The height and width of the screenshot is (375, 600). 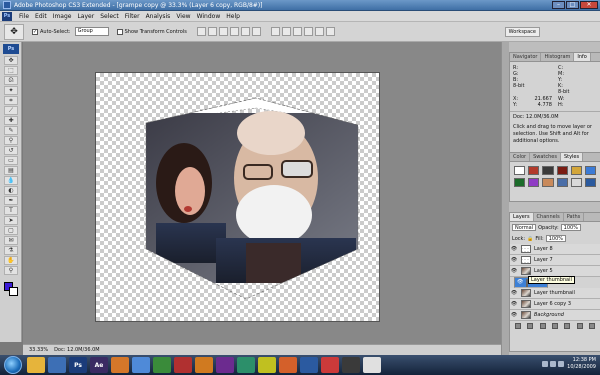 What do you see at coordinates (308, 31) in the screenshot?
I see `distribute-left-icon` at bounding box center [308, 31].